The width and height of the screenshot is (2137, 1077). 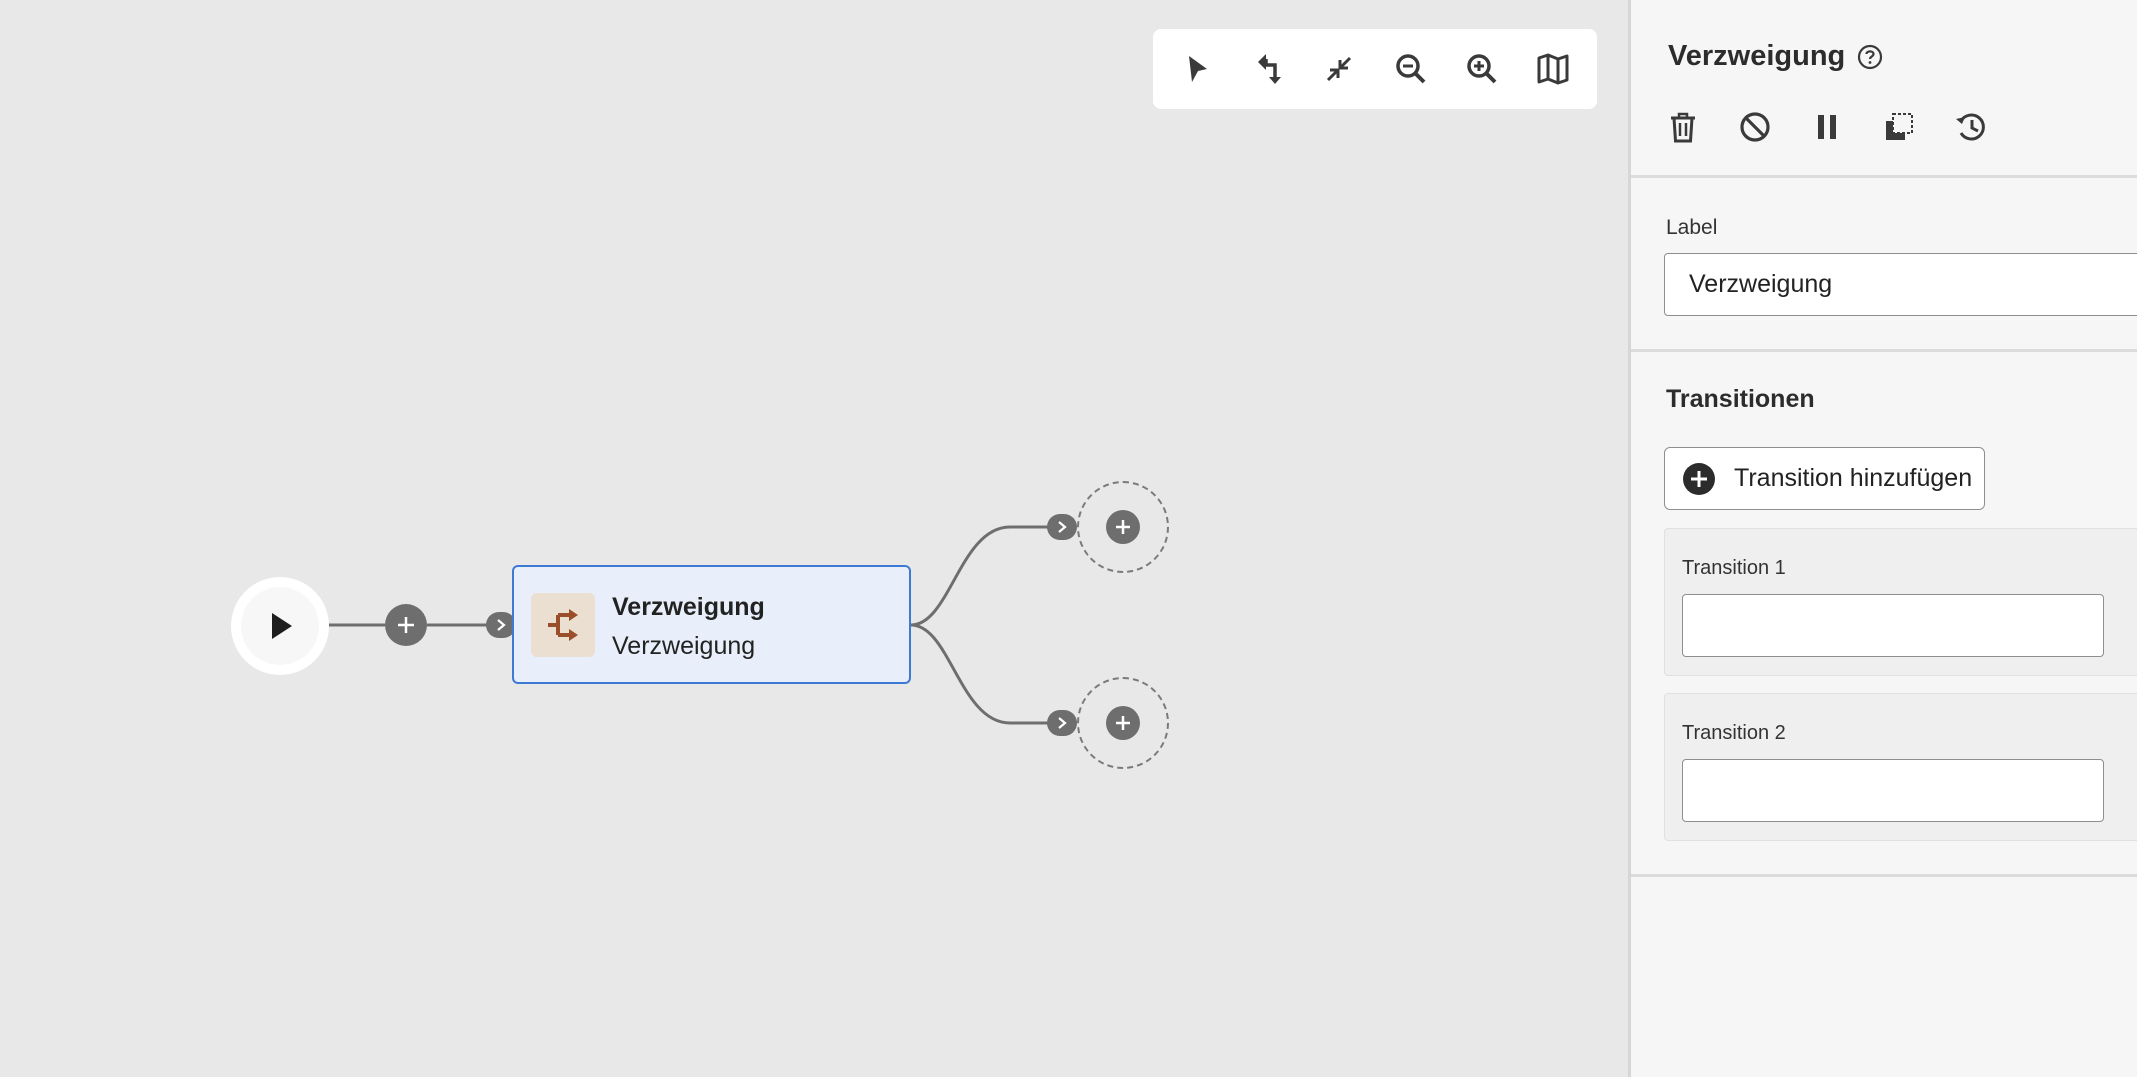 I want to click on start-node-inner, so click(x=280, y=626).